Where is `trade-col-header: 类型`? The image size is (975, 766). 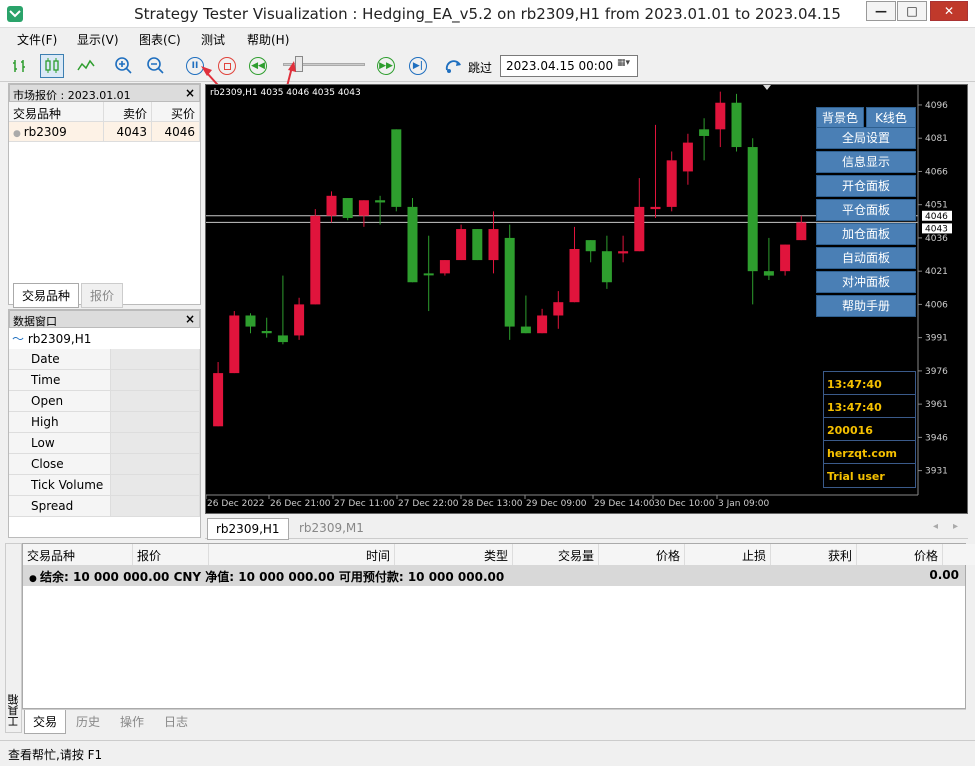 trade-col-header: 类型 is located at coordinates (454, 554).